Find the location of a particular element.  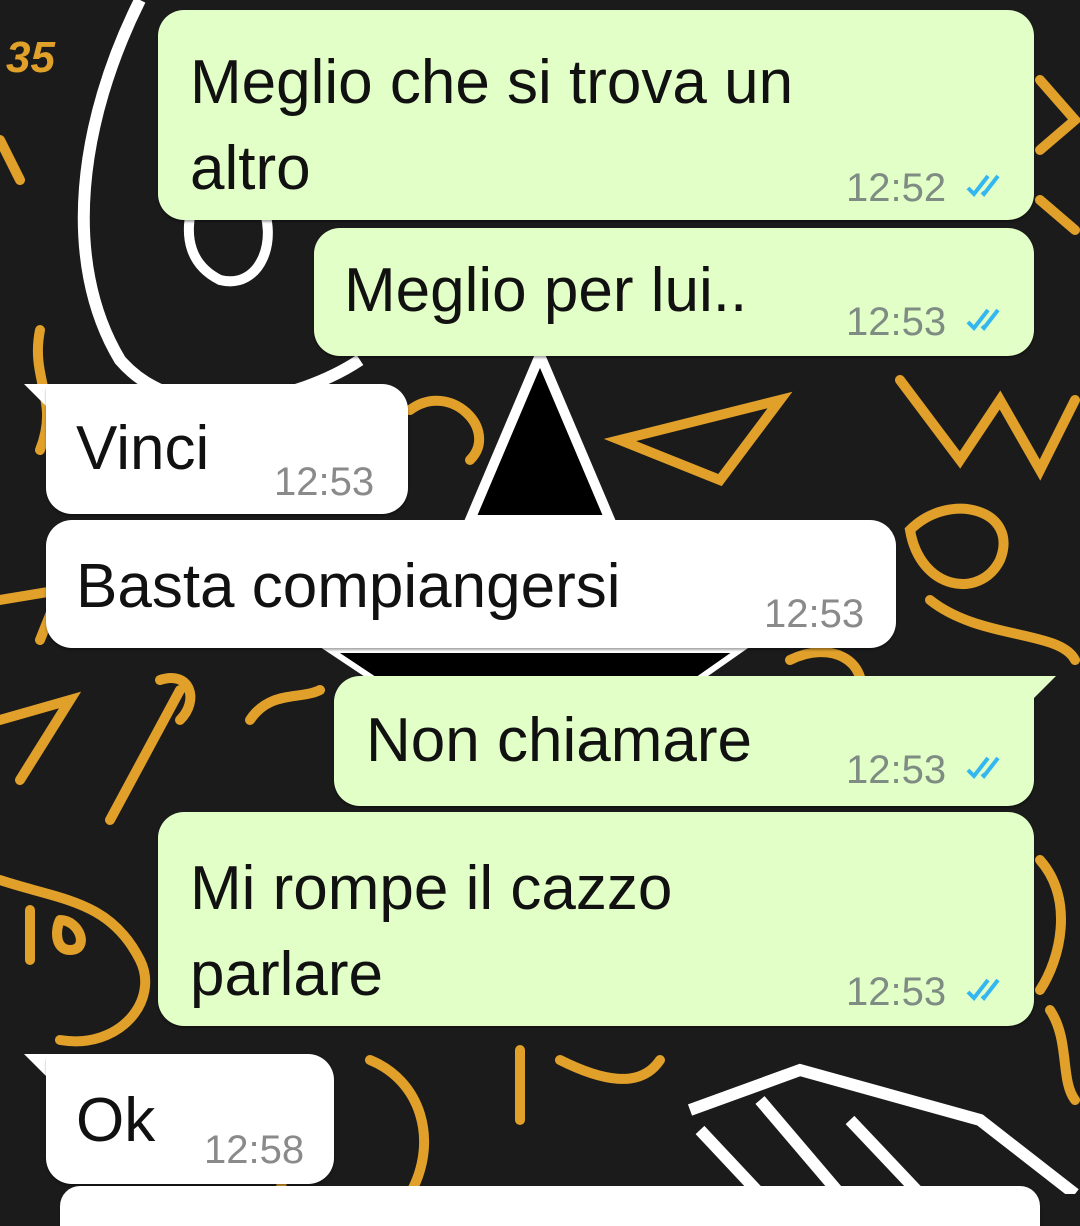

message-bubble-incoming: Basta compiangersi 12:53 is located at coordinates (471, 584).